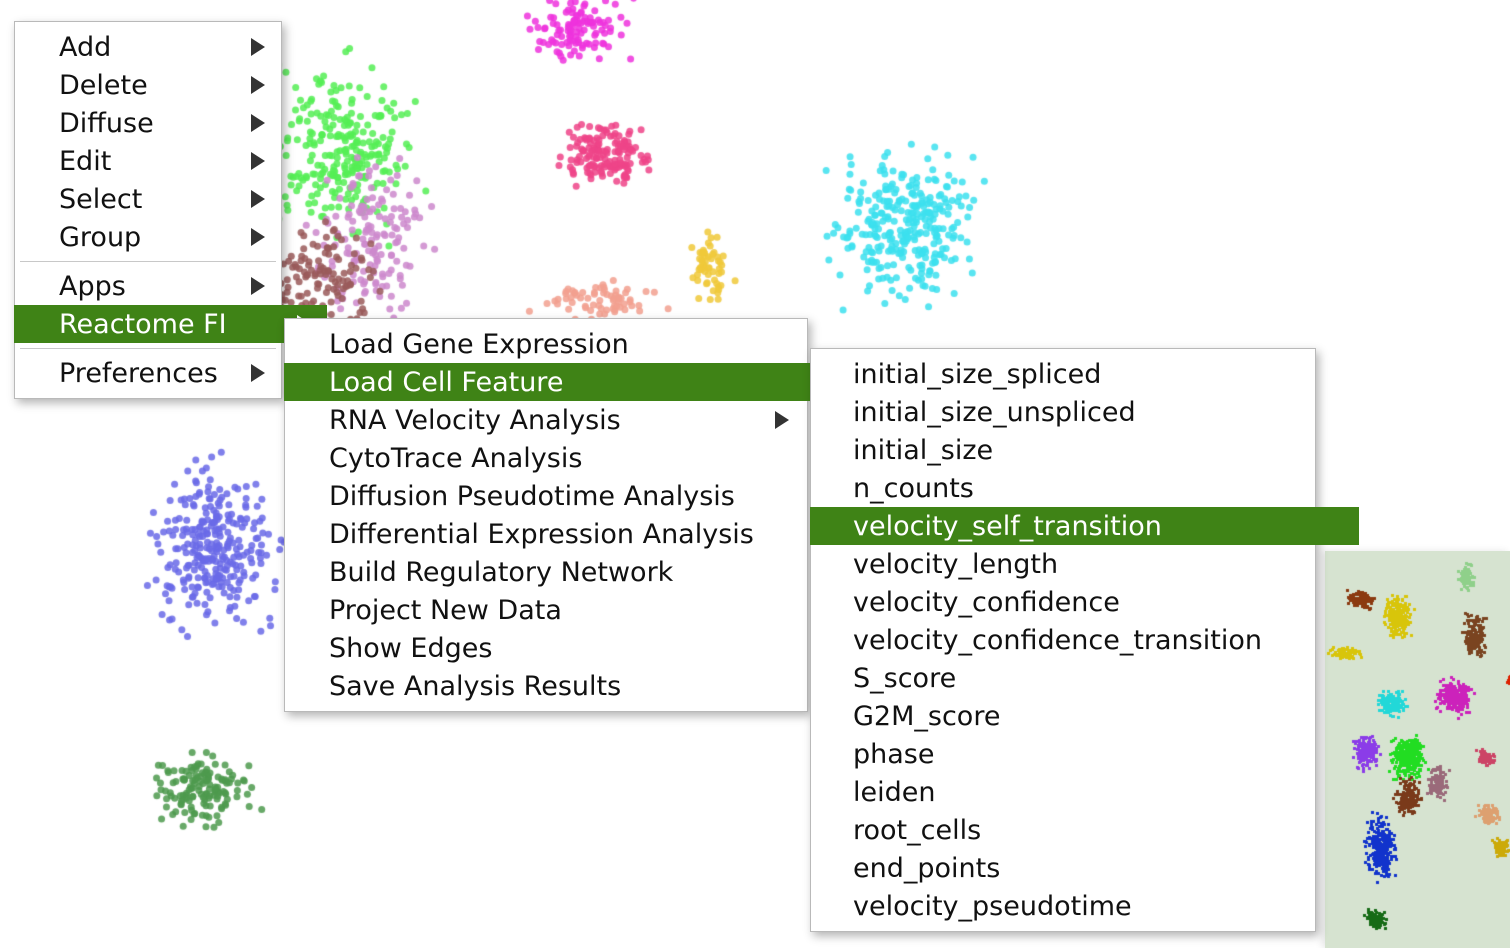 The height and width of the screenshot is (948, 1510). What do you see at coordinates (917, 830) in the screenshot?
I see `menu-item-label: root_cells` at bounding box center [917, 830].